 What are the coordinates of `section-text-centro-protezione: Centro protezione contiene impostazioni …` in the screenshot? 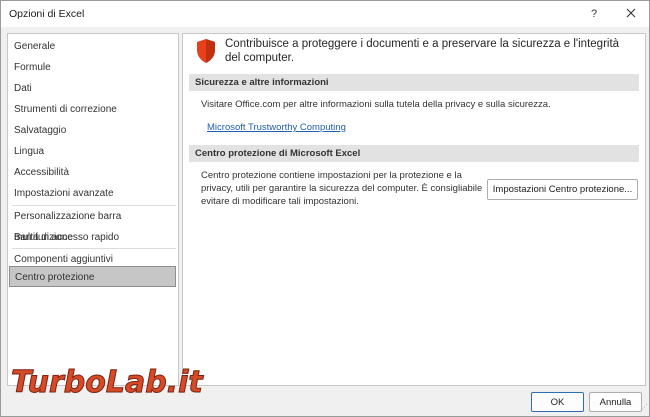 It's located at (342, 188).